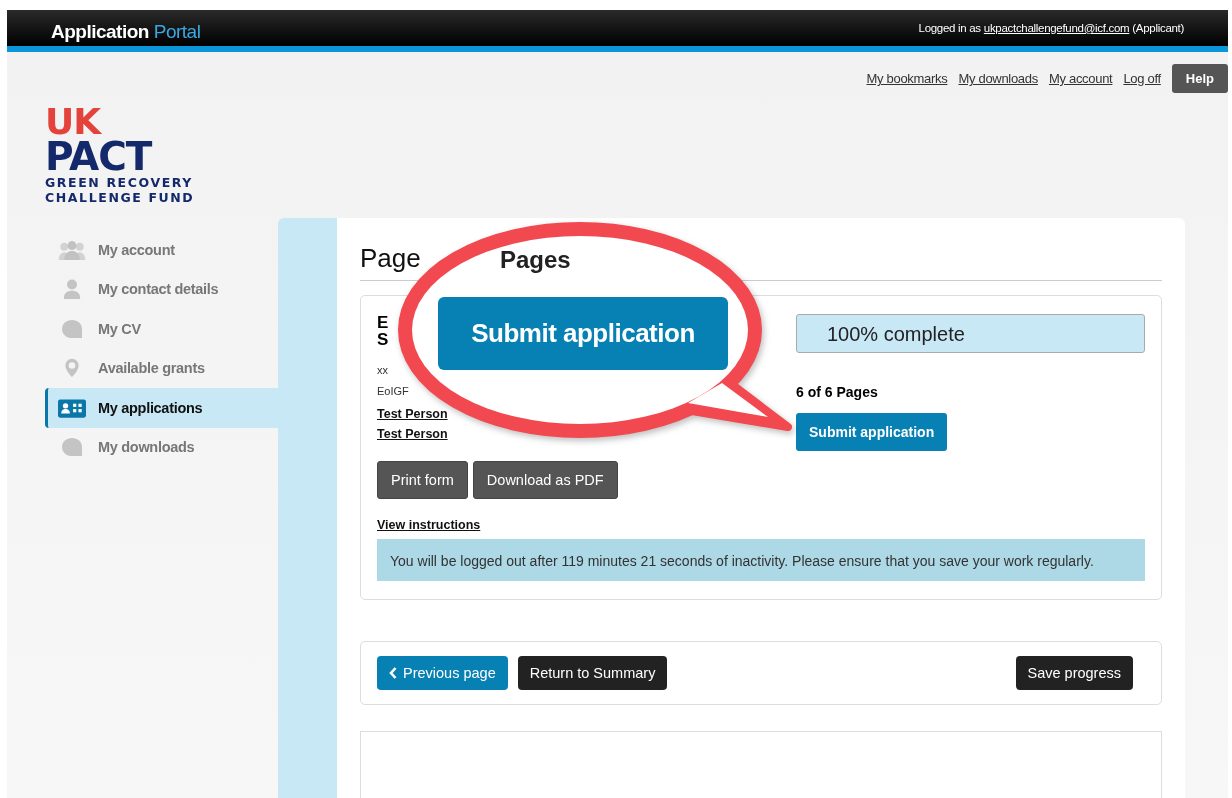 The height and width of the screenshot is (798, 1232). I want to click on people-icon, so click(72, 249).